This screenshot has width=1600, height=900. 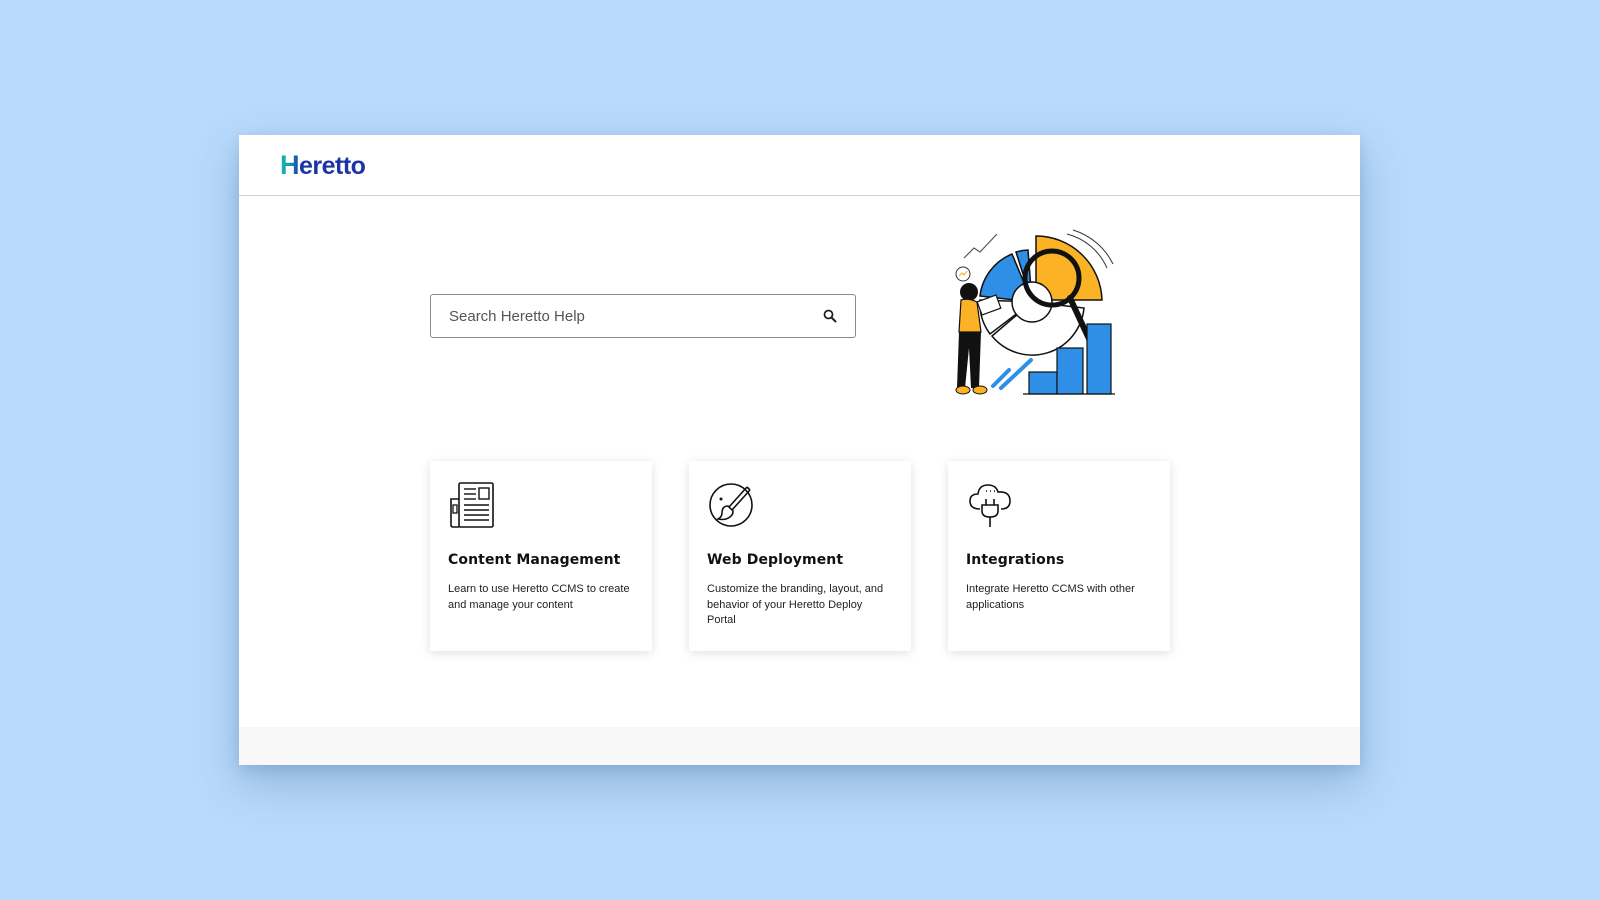 What do you see at coordinates (332, 165) in the screenshot?
I see `logo-text: eretto` at bounding box center [332, 165].